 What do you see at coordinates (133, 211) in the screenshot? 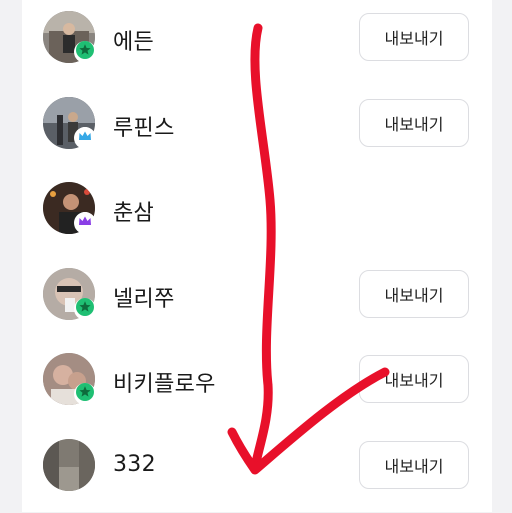
I see `member-name: 춘삼` at bounding box center [133, 211].